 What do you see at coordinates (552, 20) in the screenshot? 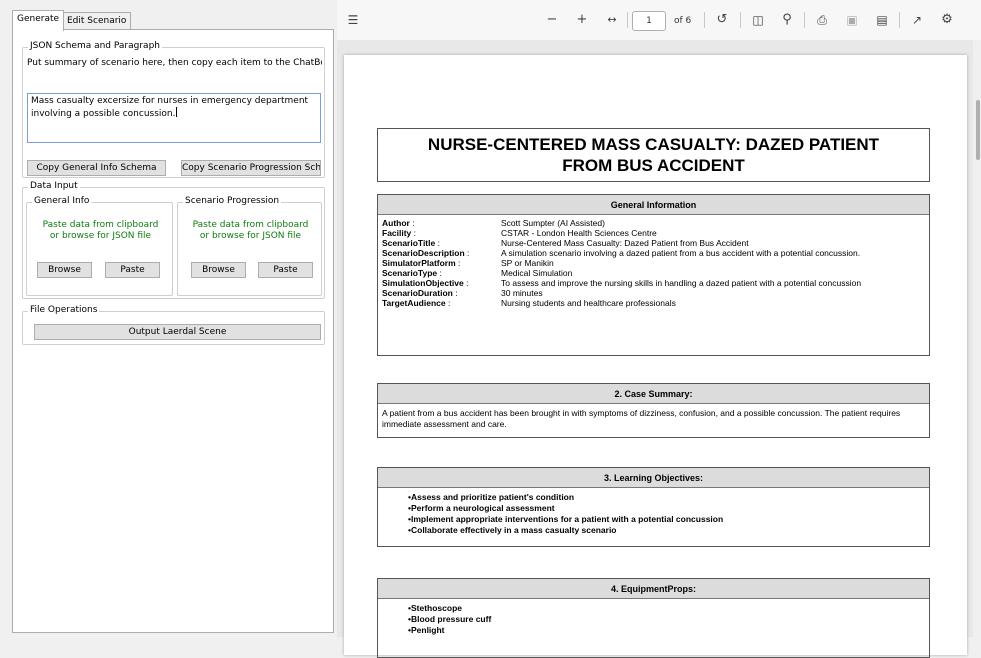
I see `zoom-out-icon: −` at bounding box center [552, 20].